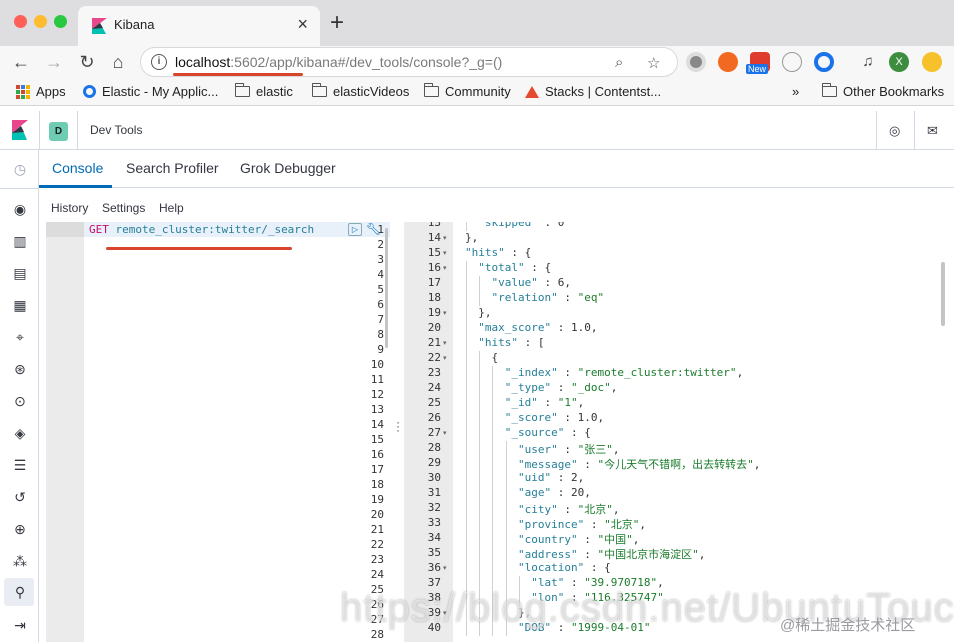 The width and height of the screenshot is (954, 642). What do you see at coordinates (58, 131) in the screenshot?
I see `space-avatar: D` at bounding box center [58, 131].